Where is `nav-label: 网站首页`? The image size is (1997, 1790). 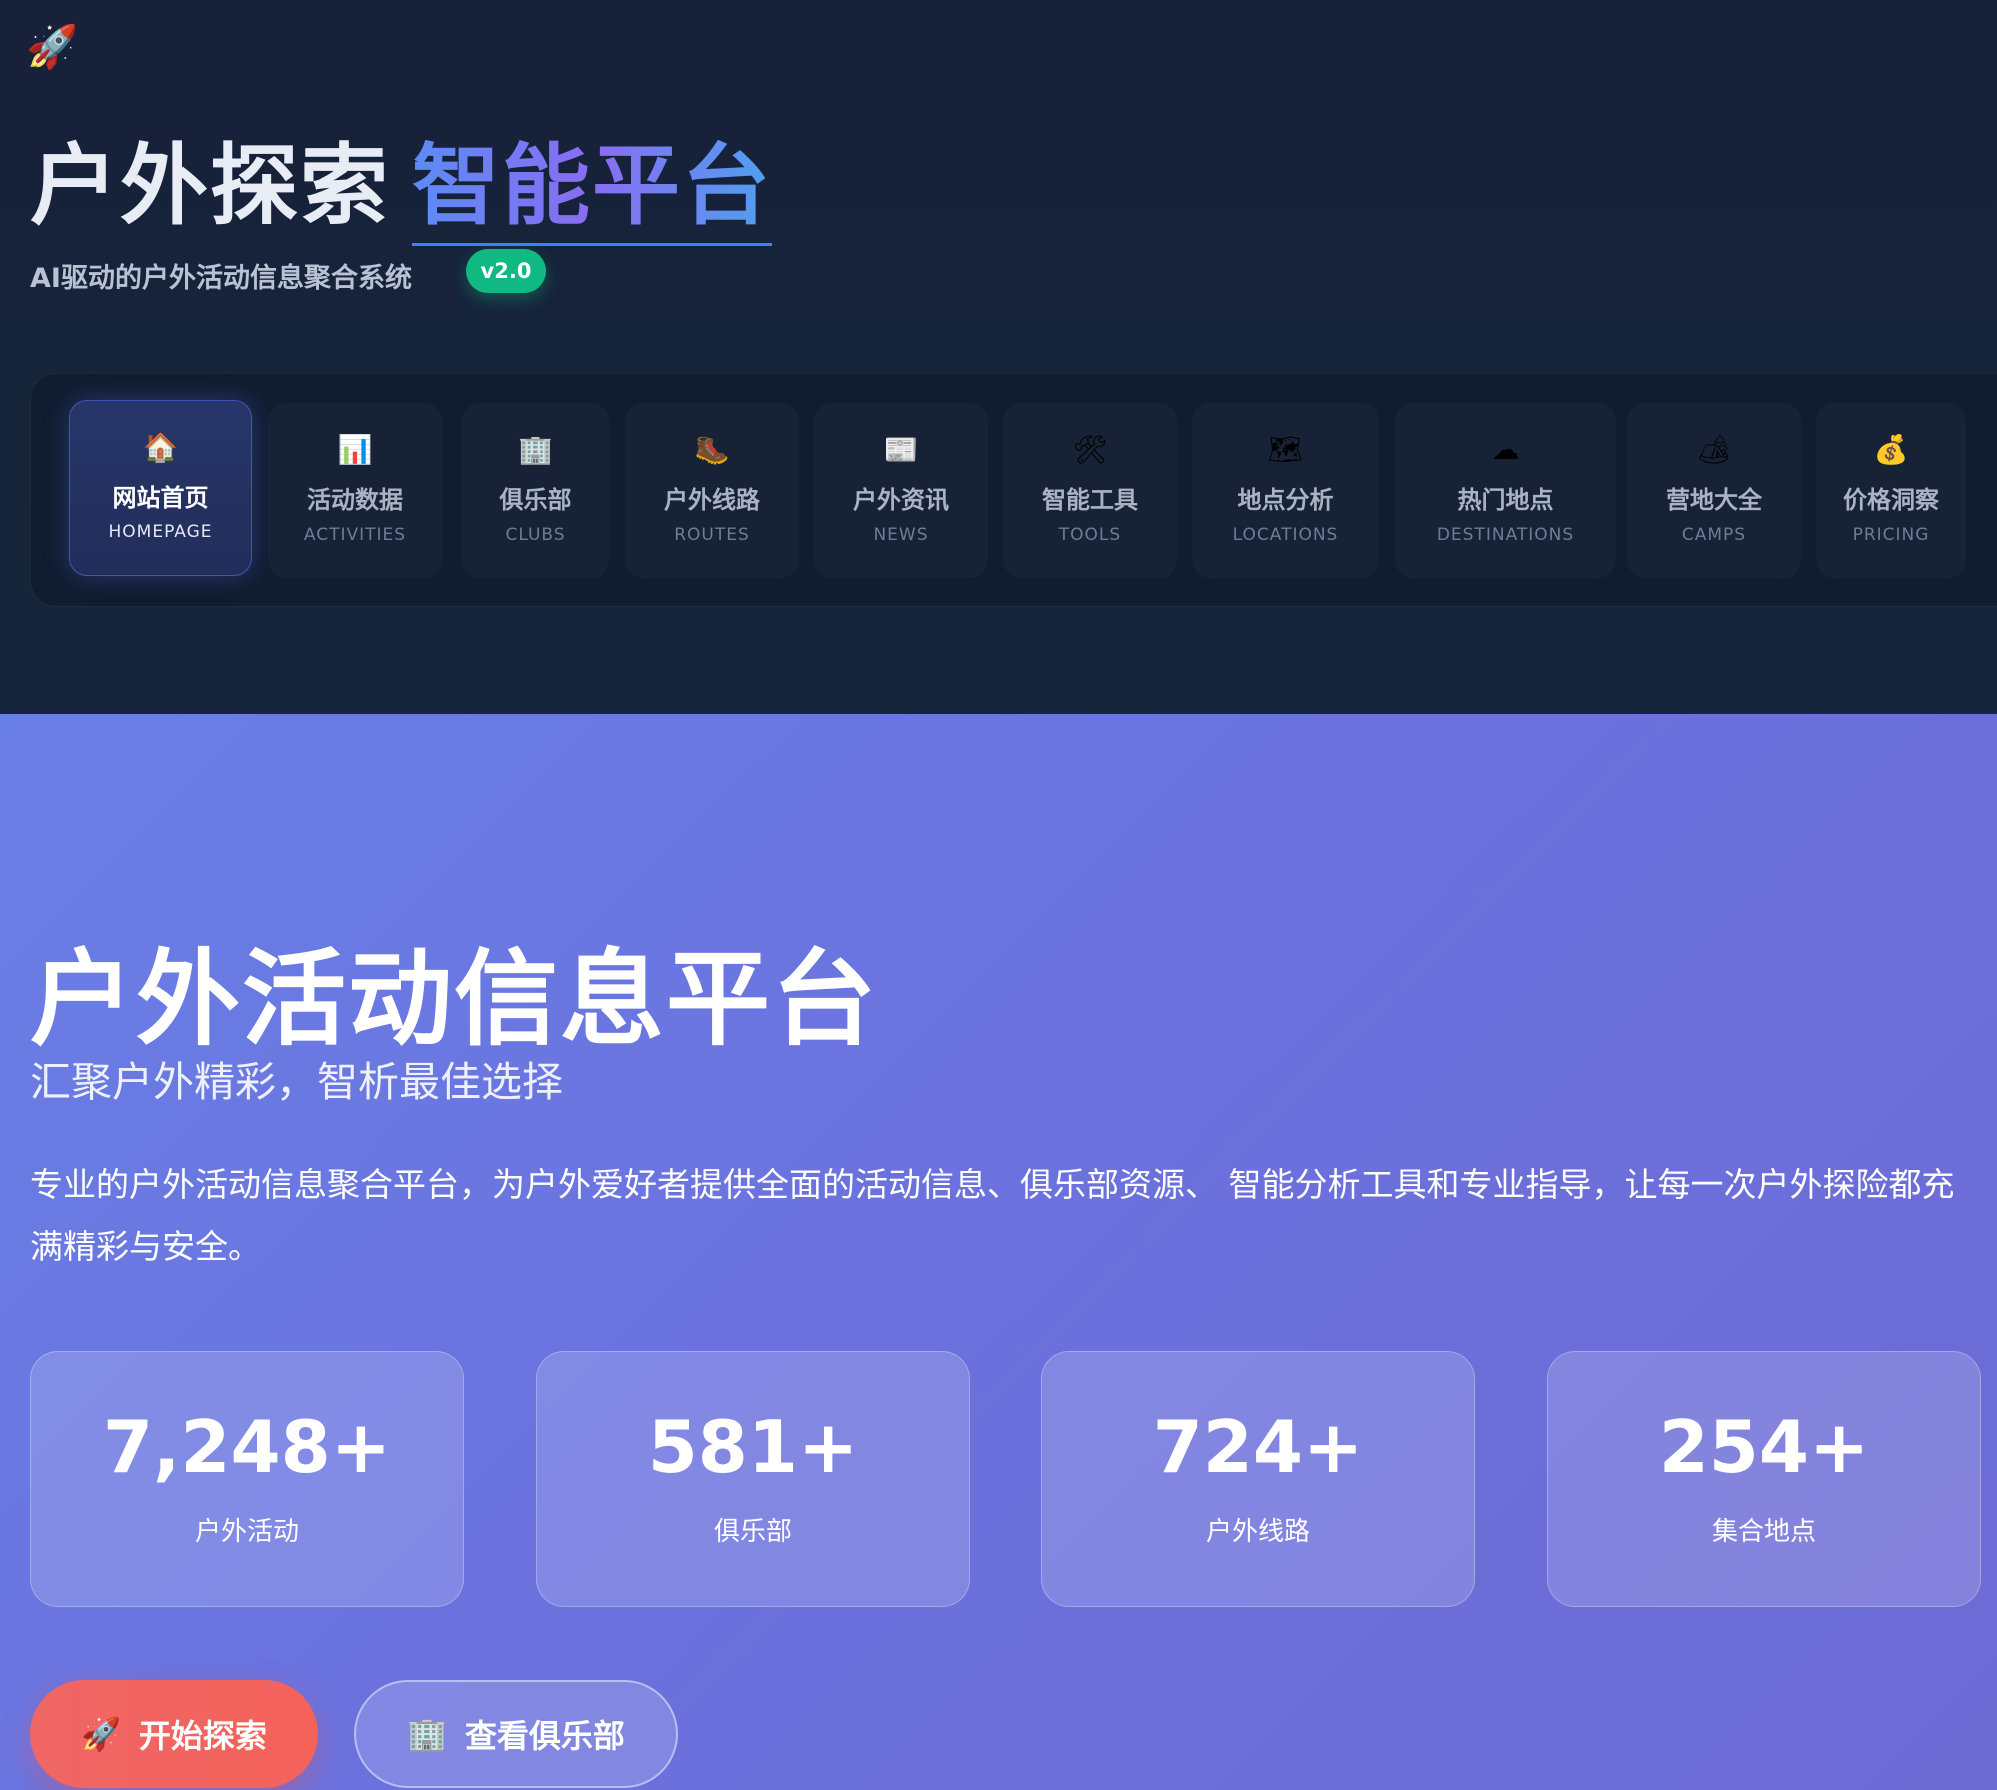
nav-label: 网站首页 is located at coordinates (160, 497).